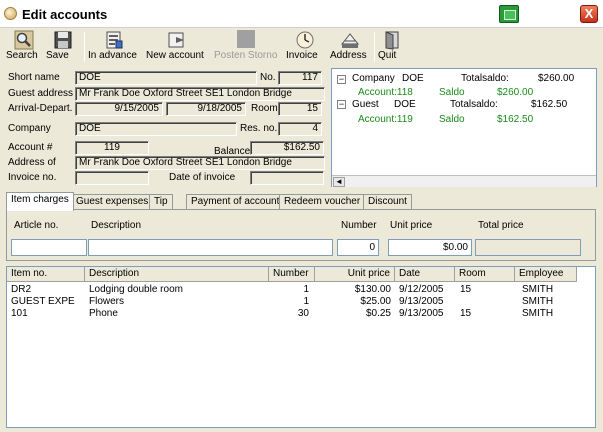 Image resolution: width=603 pixels, height=432 pixels. What do you see at coordinates (177, 274) in the screenshot?
I see `column-header-description: Description` at bounding box center [177, 274].